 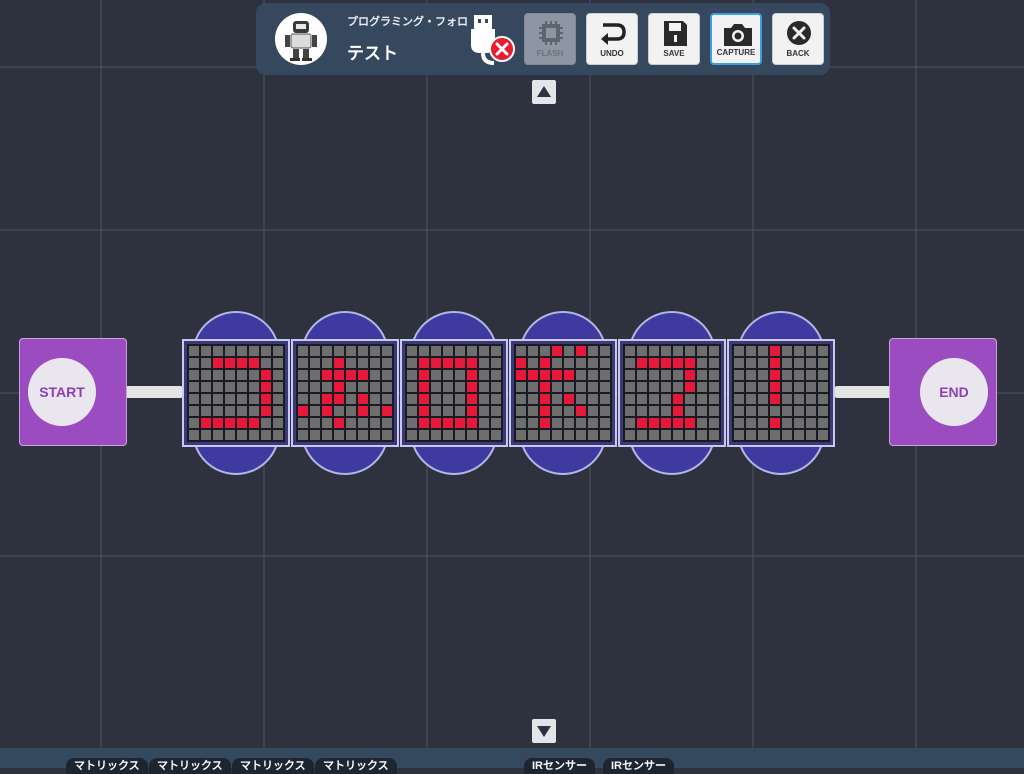 What do you see at coordinates (544, 731) in the screenshot?
I see `scroll-down-button` at bounding box center [544, 731].